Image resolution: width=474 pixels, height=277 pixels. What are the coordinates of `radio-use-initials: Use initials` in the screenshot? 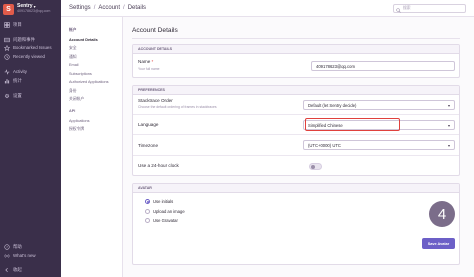 It's located at (159, 201).